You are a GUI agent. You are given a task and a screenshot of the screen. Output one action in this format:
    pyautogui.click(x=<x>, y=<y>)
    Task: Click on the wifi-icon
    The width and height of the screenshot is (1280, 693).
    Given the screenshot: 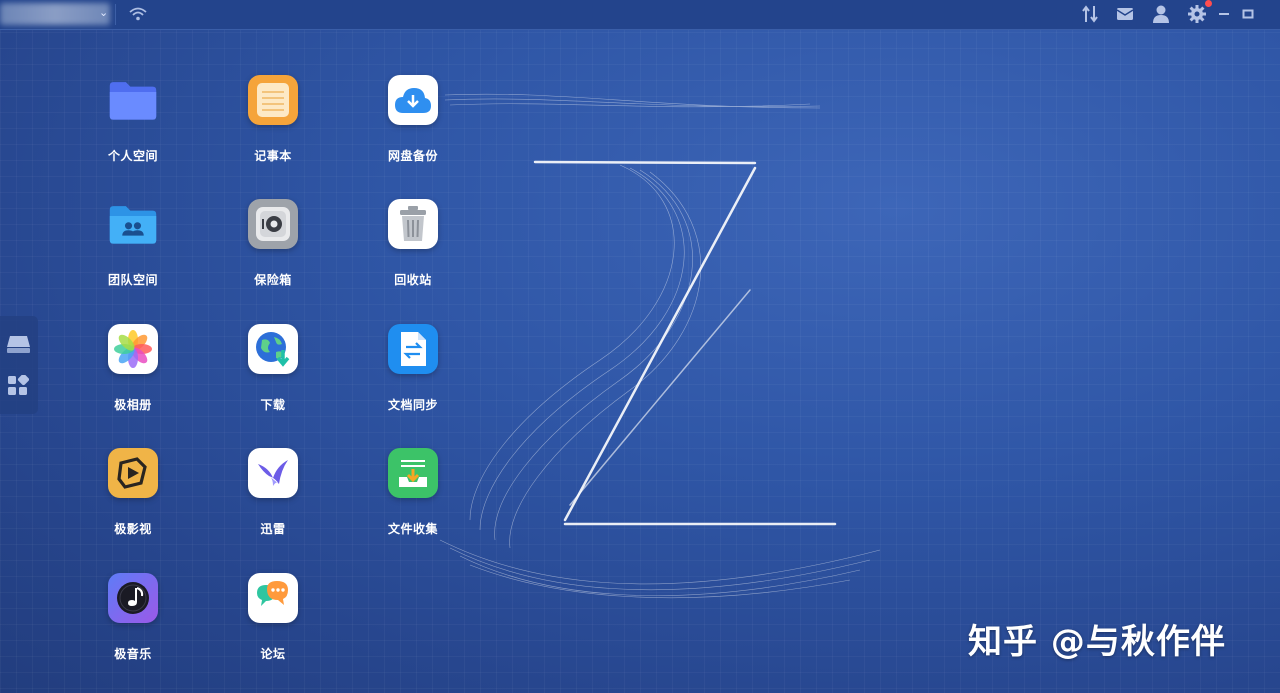 What is the action you would take?
    pyautogui.click(x=138, y=14)
    